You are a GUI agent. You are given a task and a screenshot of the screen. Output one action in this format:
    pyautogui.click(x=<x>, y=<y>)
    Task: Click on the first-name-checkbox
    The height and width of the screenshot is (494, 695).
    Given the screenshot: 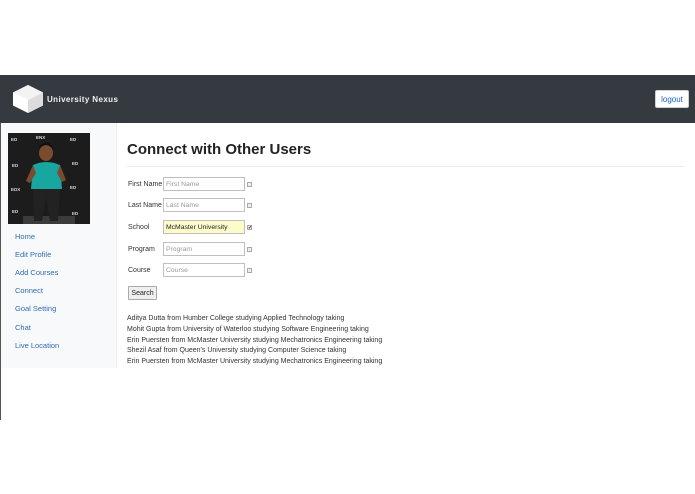 What is the action you would take?
    pyautogui.click(x=249, y=184)
    